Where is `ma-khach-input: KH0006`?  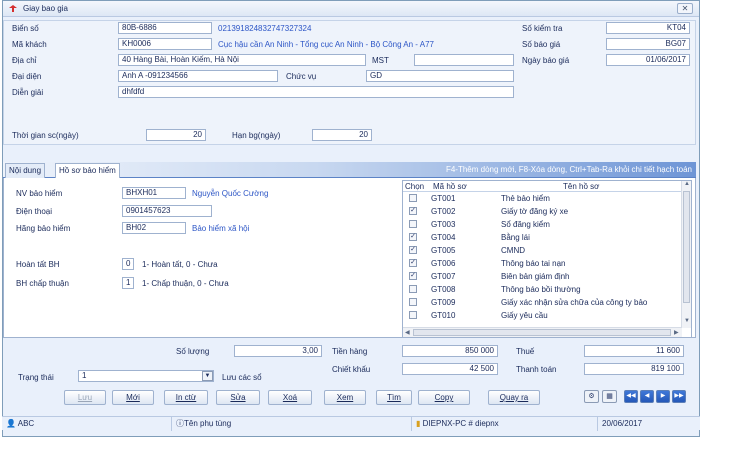
ma-khach-input: KH0006 is located at coordinates (165, 44).